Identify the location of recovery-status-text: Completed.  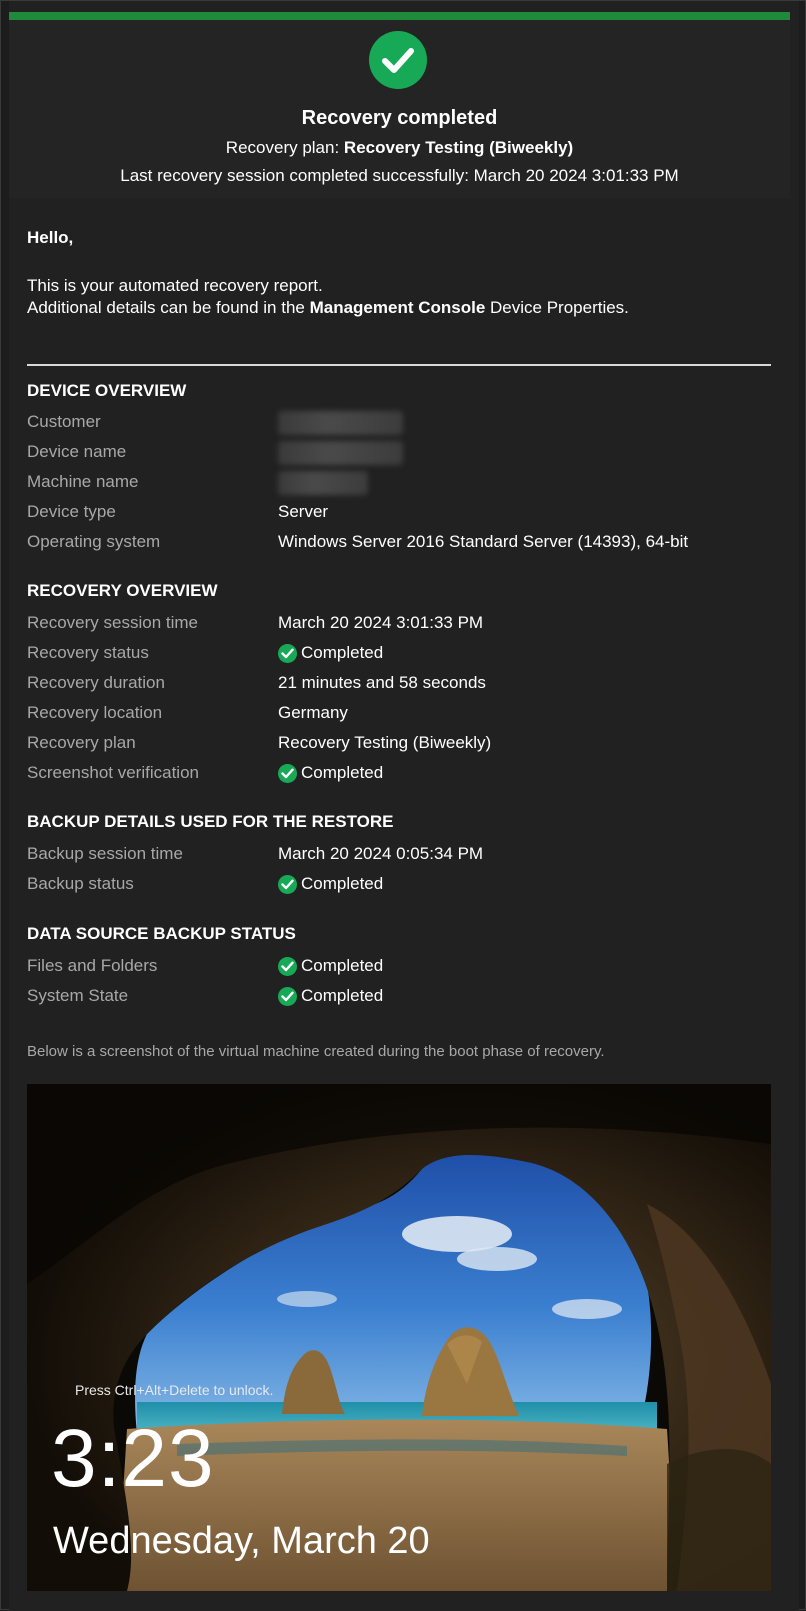
(342, 652).